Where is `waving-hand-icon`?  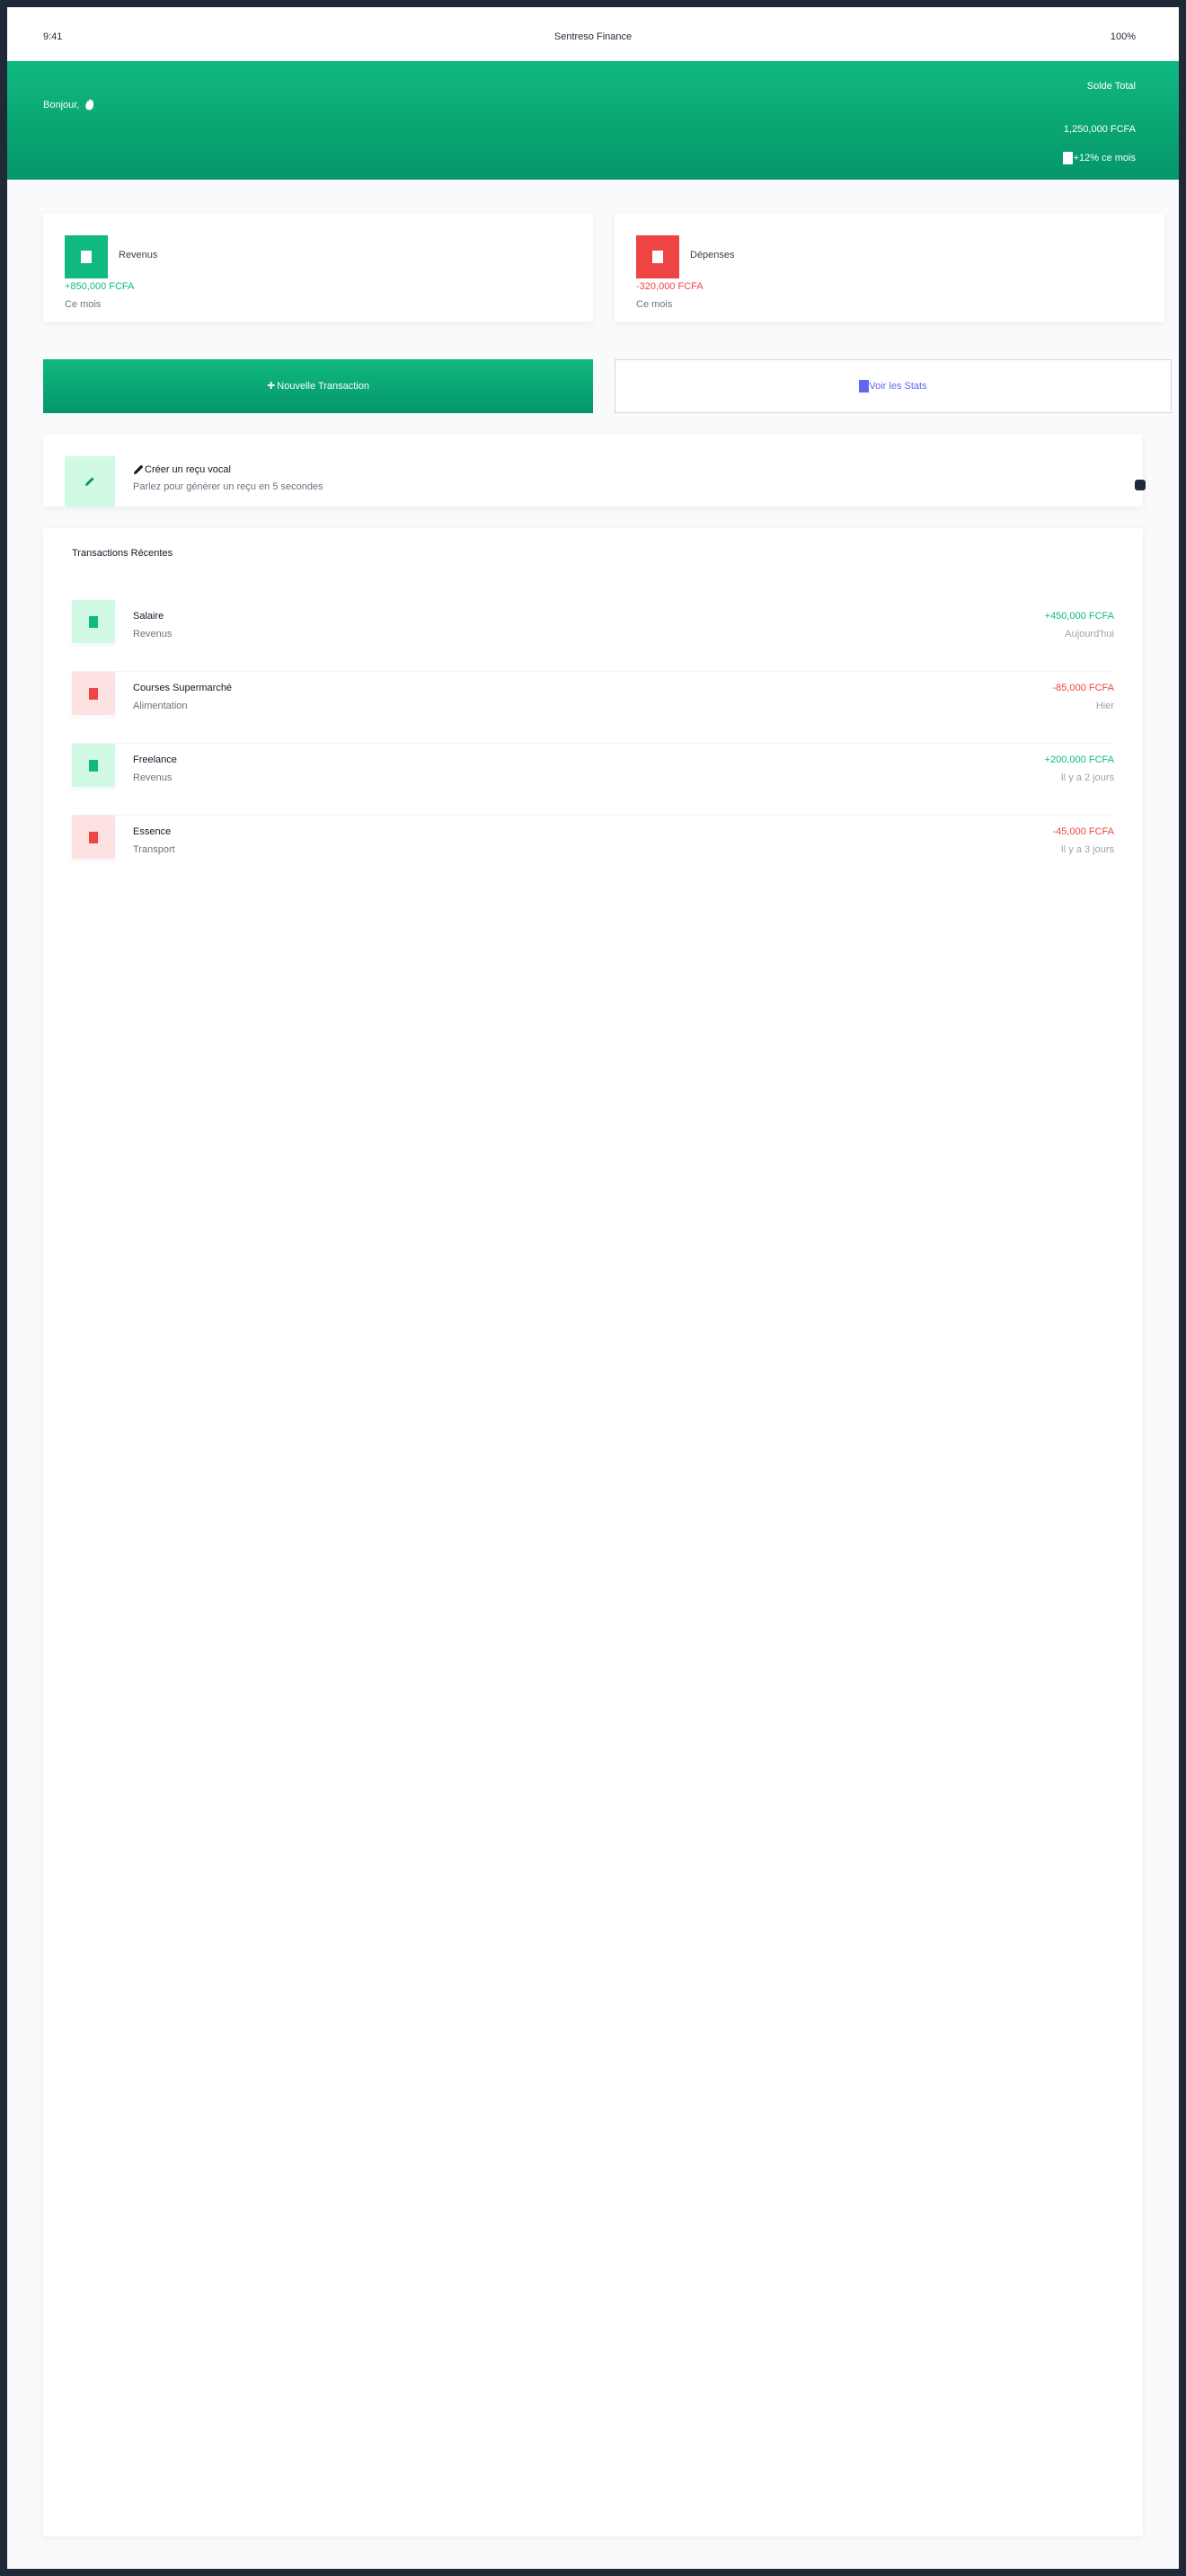 waving-hand-icon is located at coordinates (89, 104).